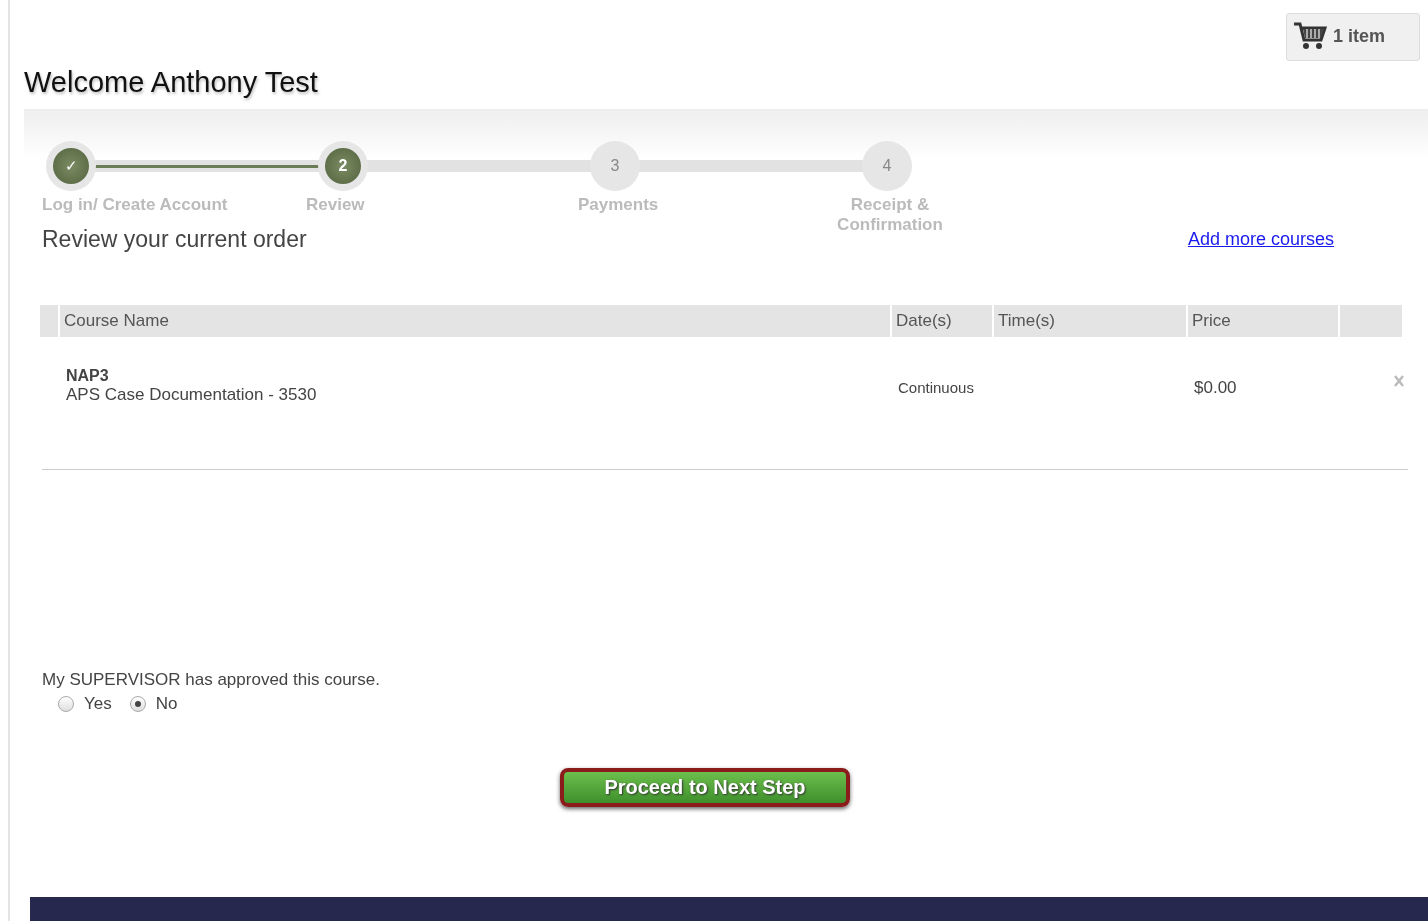  What do you see at coordinates (475, 321) in the screenshot?
I see `column-header: Course Name` at bounding box center [475, 321].